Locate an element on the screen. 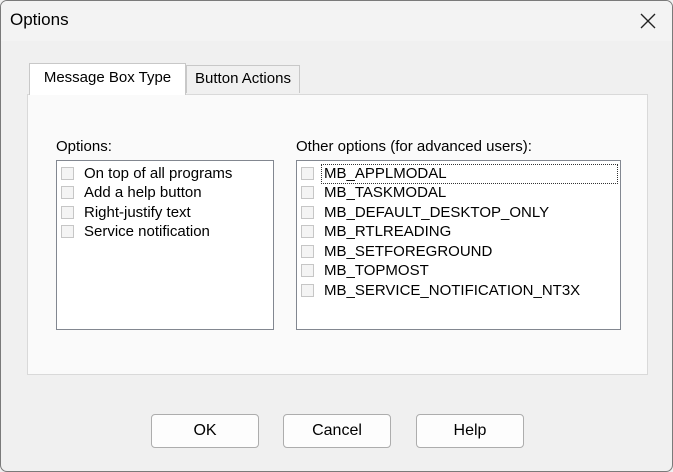  option-label: On top of all programs is located at coordinates (158, 173).